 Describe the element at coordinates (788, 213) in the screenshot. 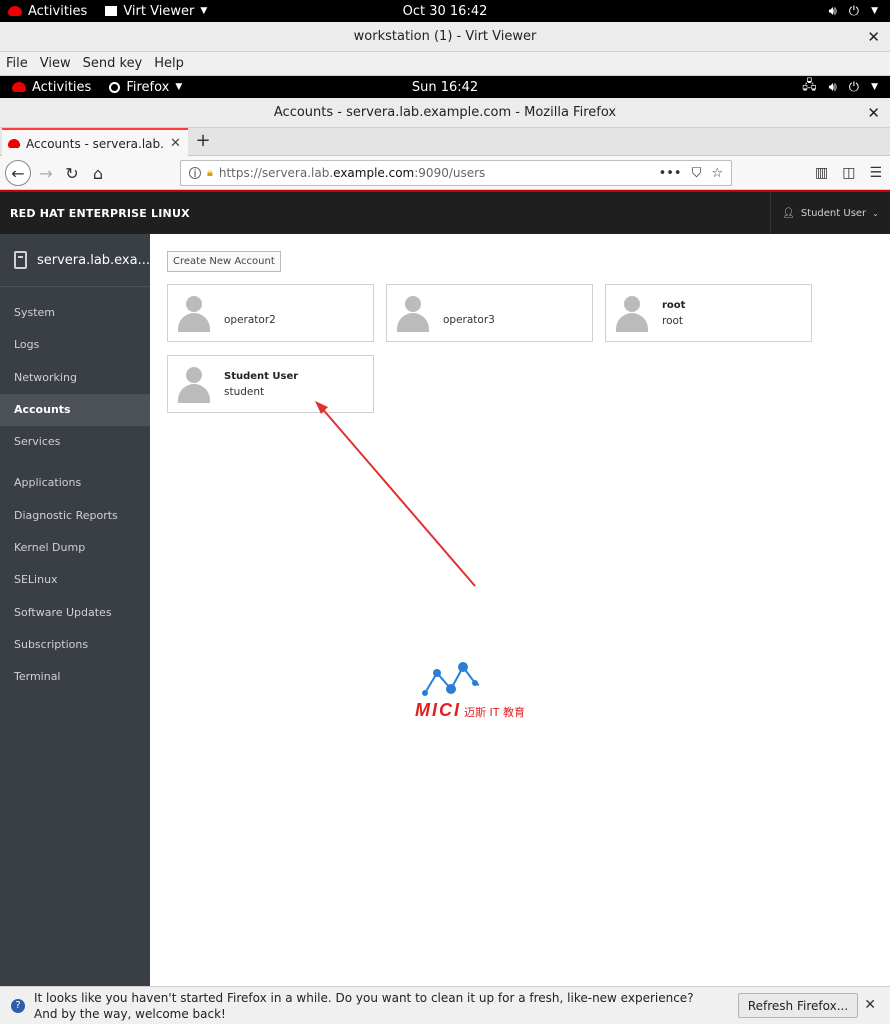

I see `user-icon: 👤︎` at that location.